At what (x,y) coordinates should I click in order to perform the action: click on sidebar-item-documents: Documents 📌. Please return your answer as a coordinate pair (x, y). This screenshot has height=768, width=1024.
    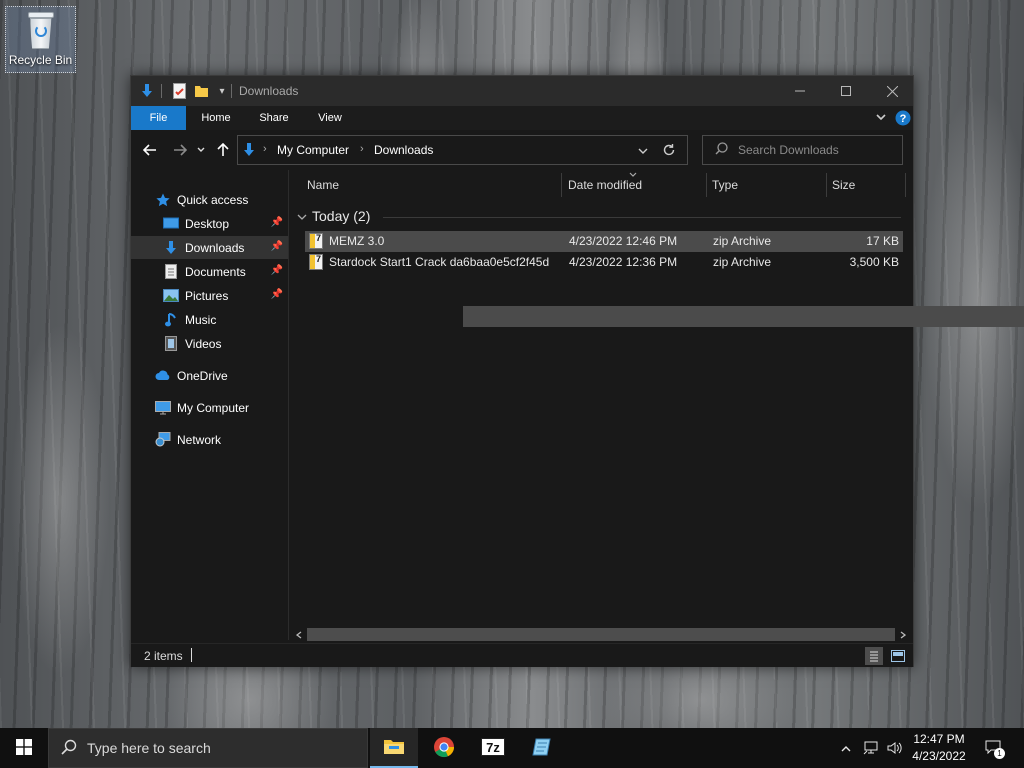
    Looking at the image, I should click on (209, 271).